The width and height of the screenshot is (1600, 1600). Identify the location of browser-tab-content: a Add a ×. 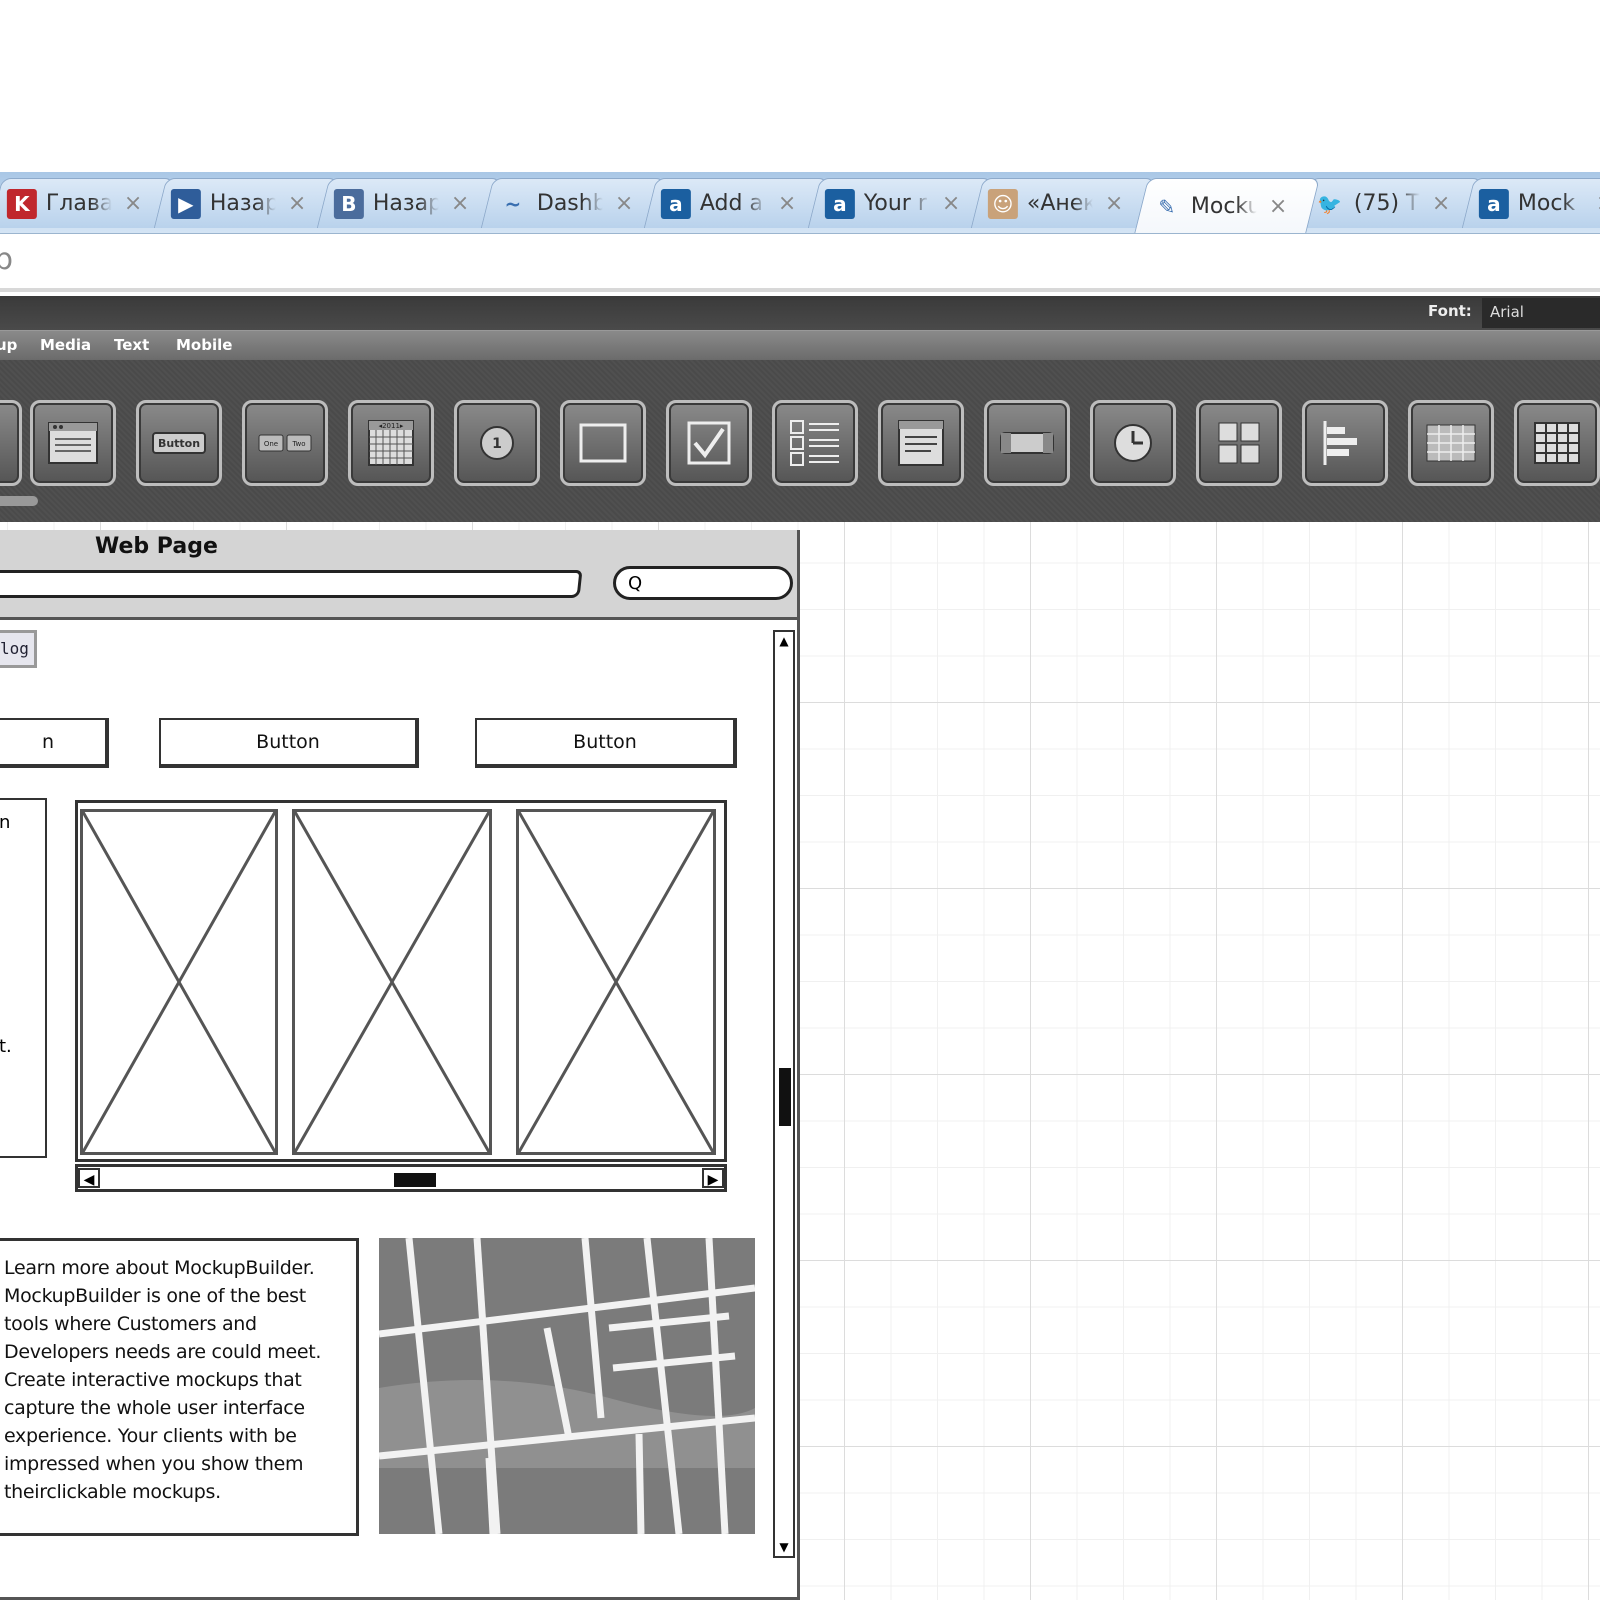
(736, 203).